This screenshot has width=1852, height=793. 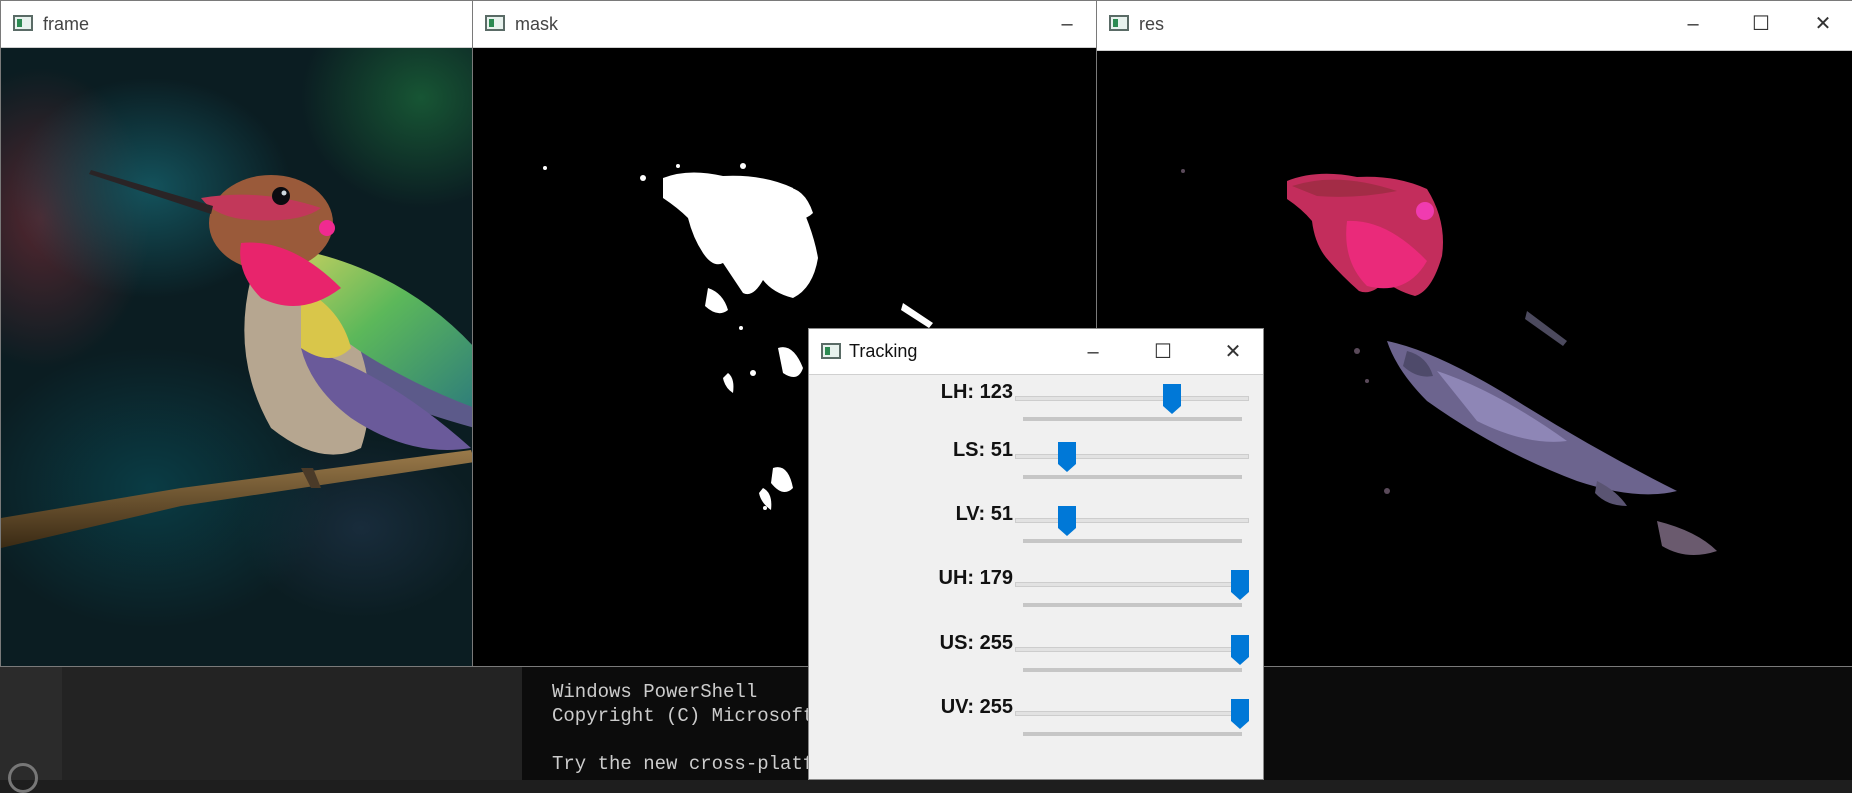 What do you see at coordinates (976, 707) in the screenshot?
I see `slider-label: UV: 255` at bounding box center [976, 707].